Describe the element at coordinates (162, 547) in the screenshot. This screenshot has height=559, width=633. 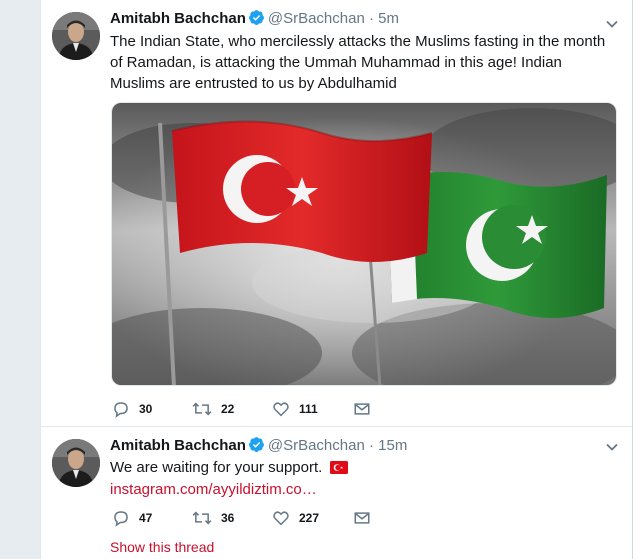
I see `show-thread-link: Show this thread` at that location.